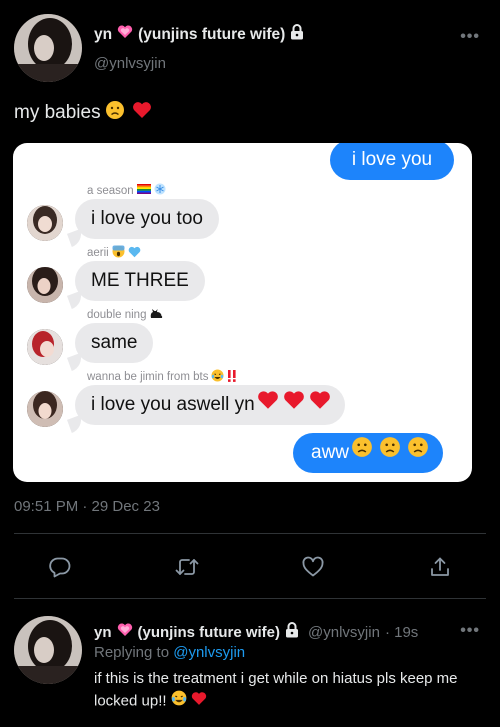  I want to click on sender-name-text: a season, so click(110, 190).